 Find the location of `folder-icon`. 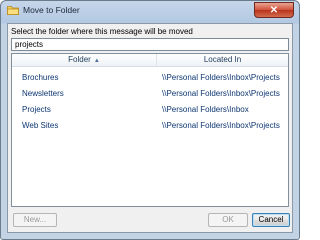

folder-icon is located at coordinates (13, 10).